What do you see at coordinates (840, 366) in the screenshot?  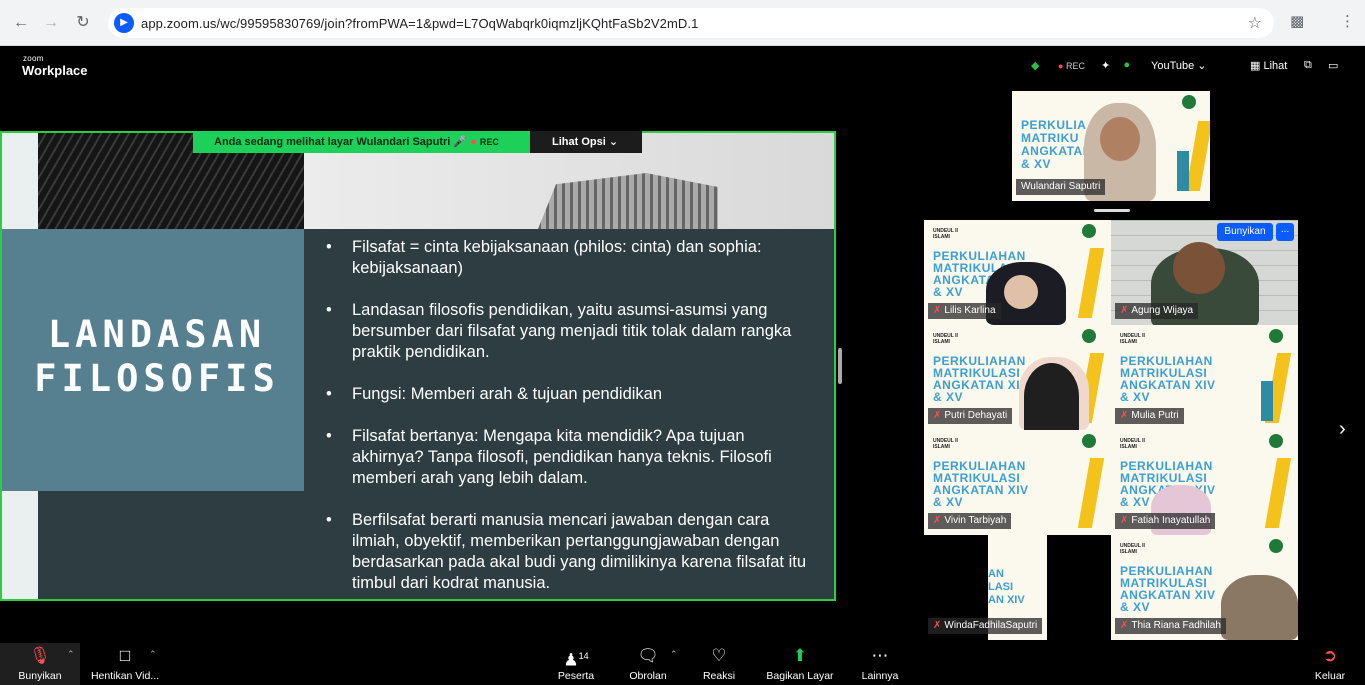 I see `splitter-handle` at bounding box center [840, 366].